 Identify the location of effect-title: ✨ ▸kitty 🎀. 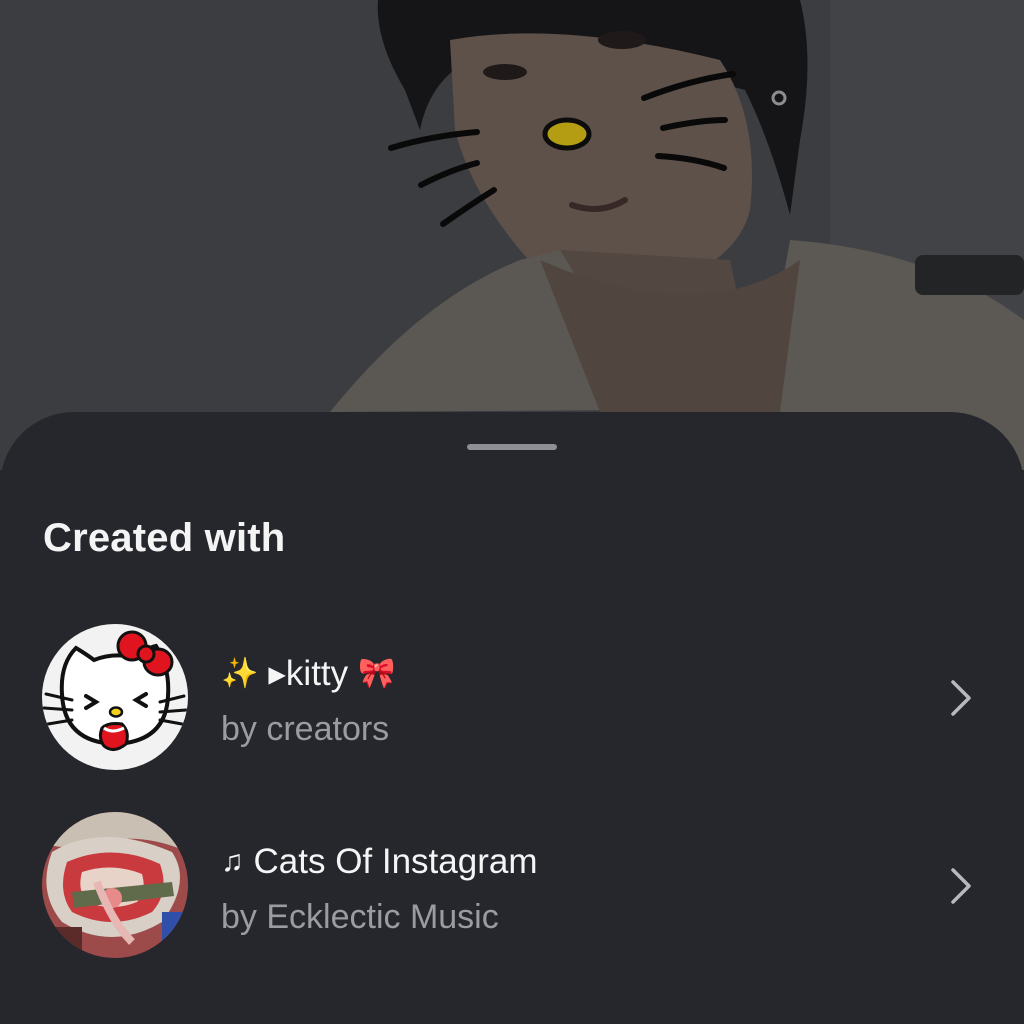
(308, 674).